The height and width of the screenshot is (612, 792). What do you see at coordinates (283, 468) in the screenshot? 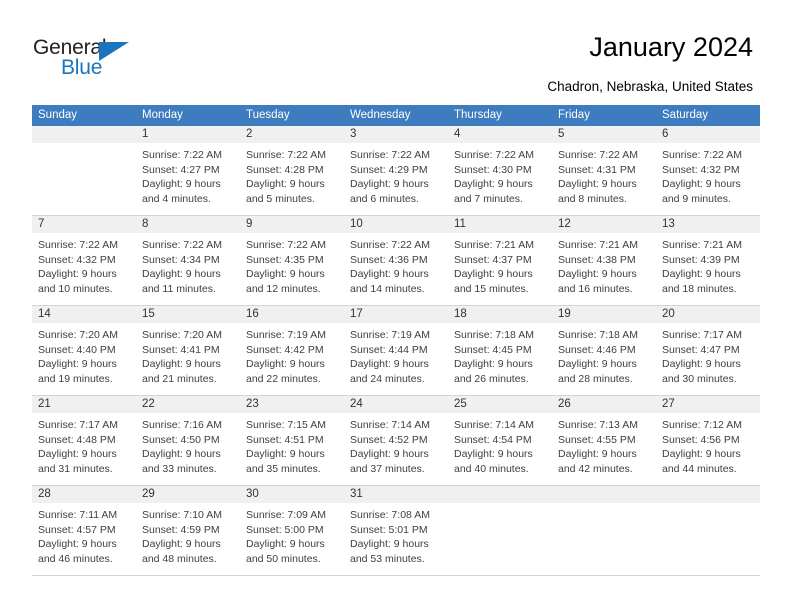
I see `day-detail-line: and 35 minutes.` at bounding box center [283, 468].